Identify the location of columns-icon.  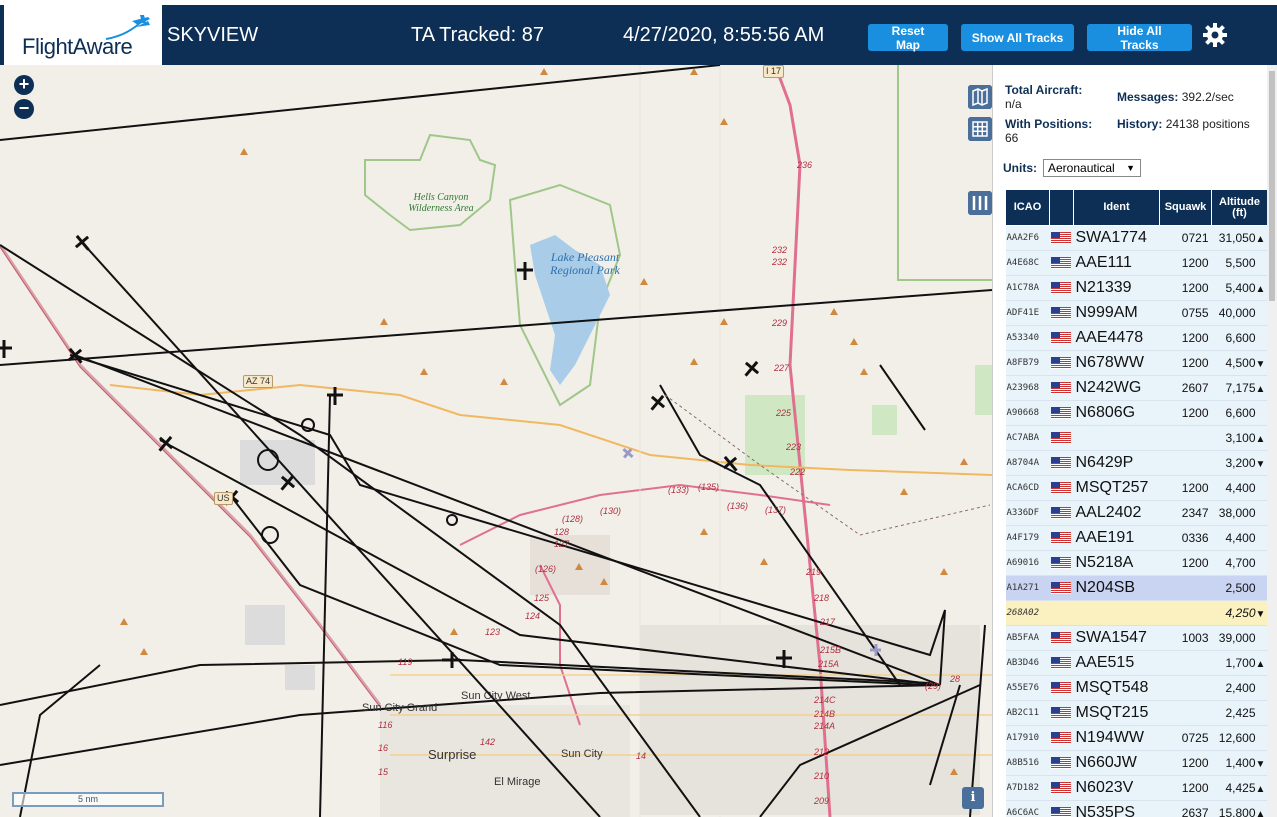
(980, 203).